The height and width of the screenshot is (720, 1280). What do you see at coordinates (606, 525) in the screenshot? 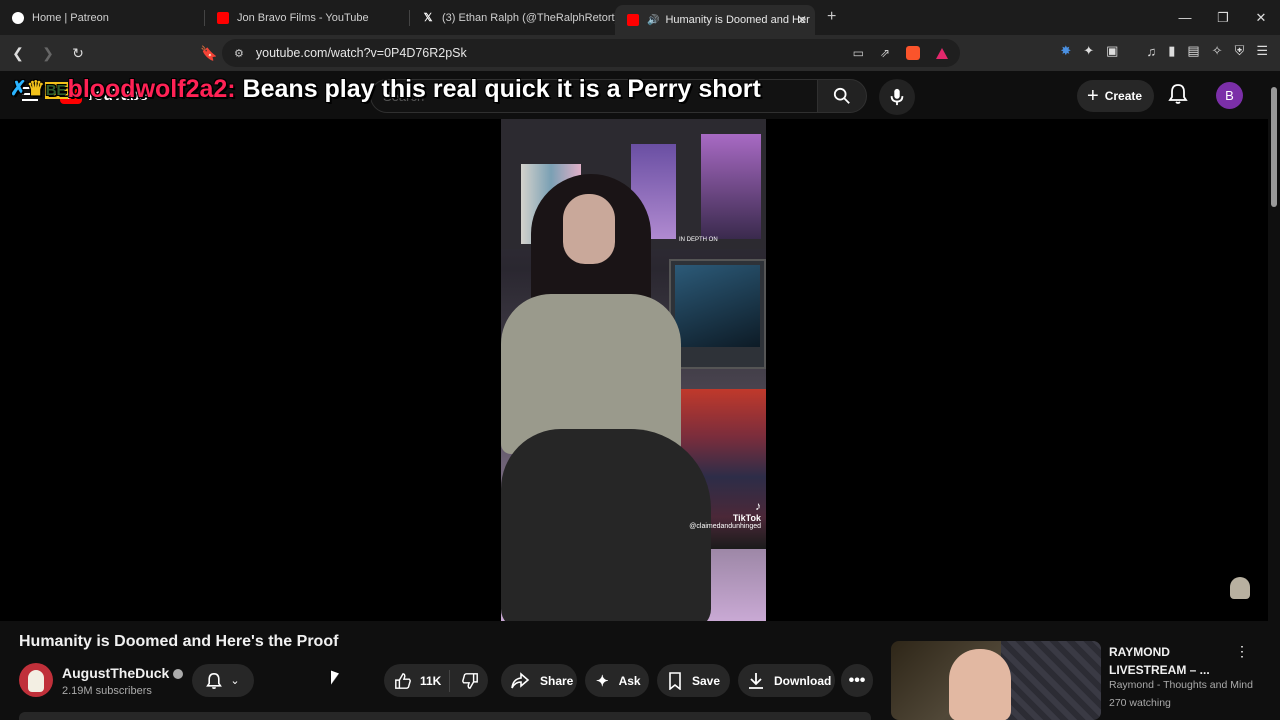
I see `person-legs` at bounding box center [606, 525].